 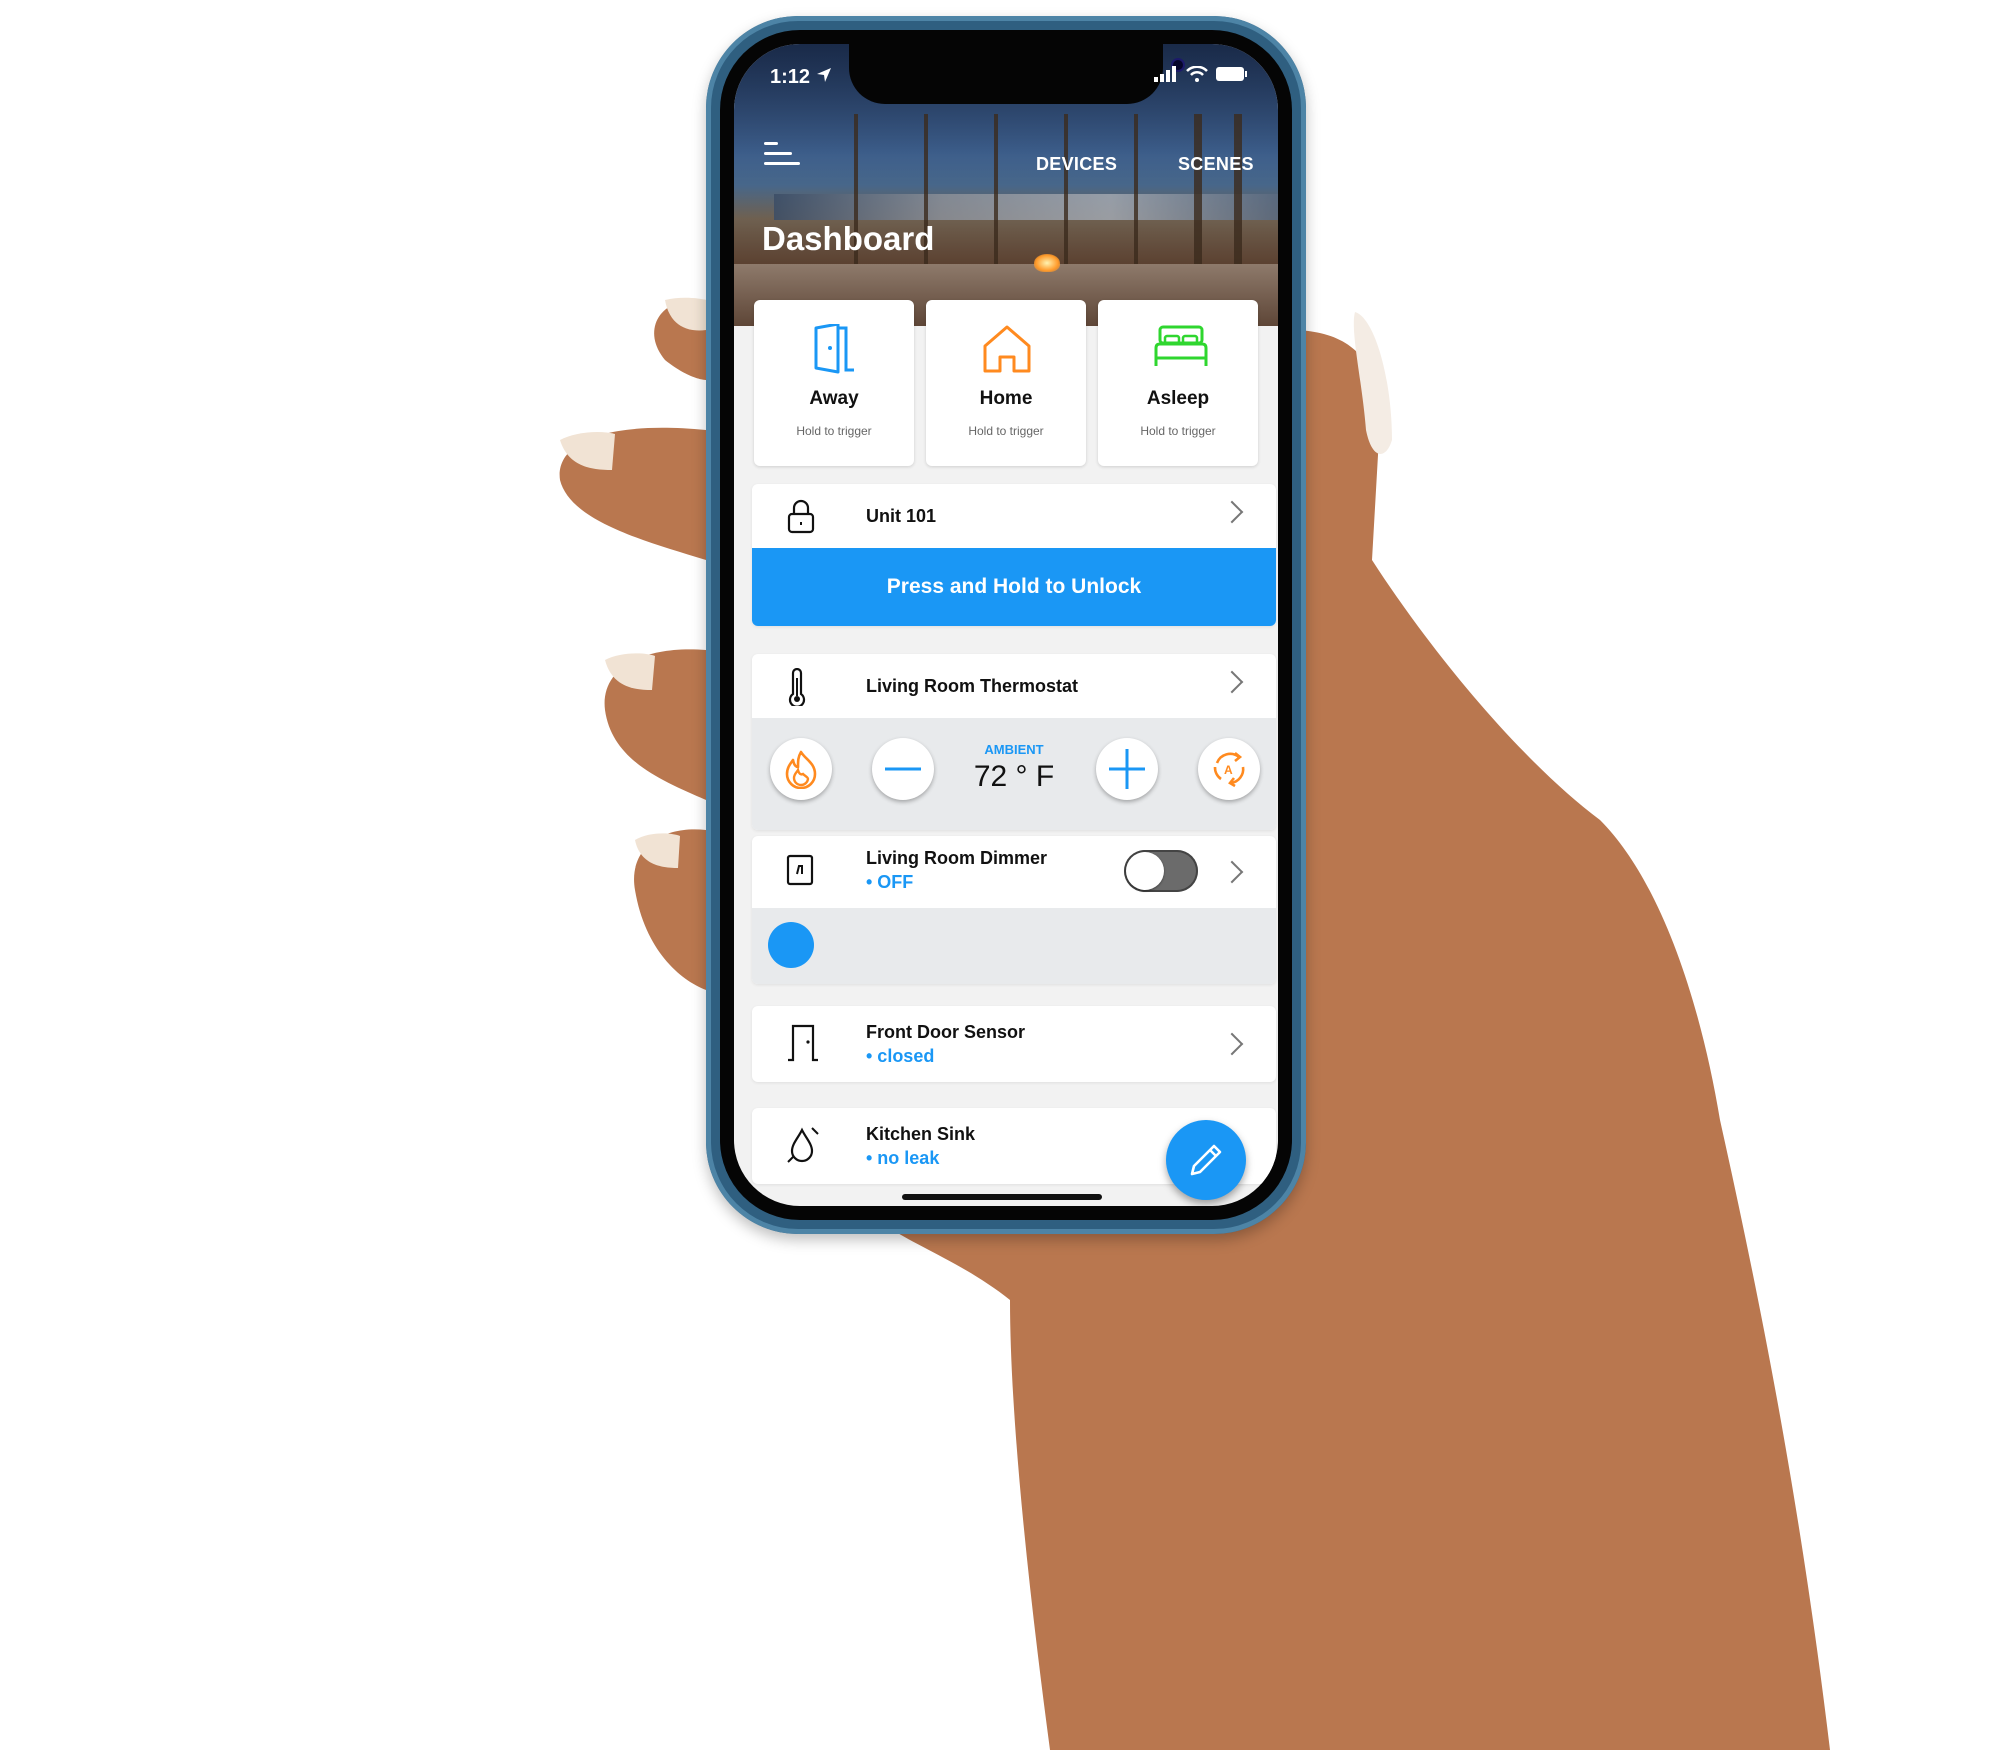 What do you see at coordinates (1231, 74) in the screenshot?
I see `battery-icon` at bounding box center [1231, 74].